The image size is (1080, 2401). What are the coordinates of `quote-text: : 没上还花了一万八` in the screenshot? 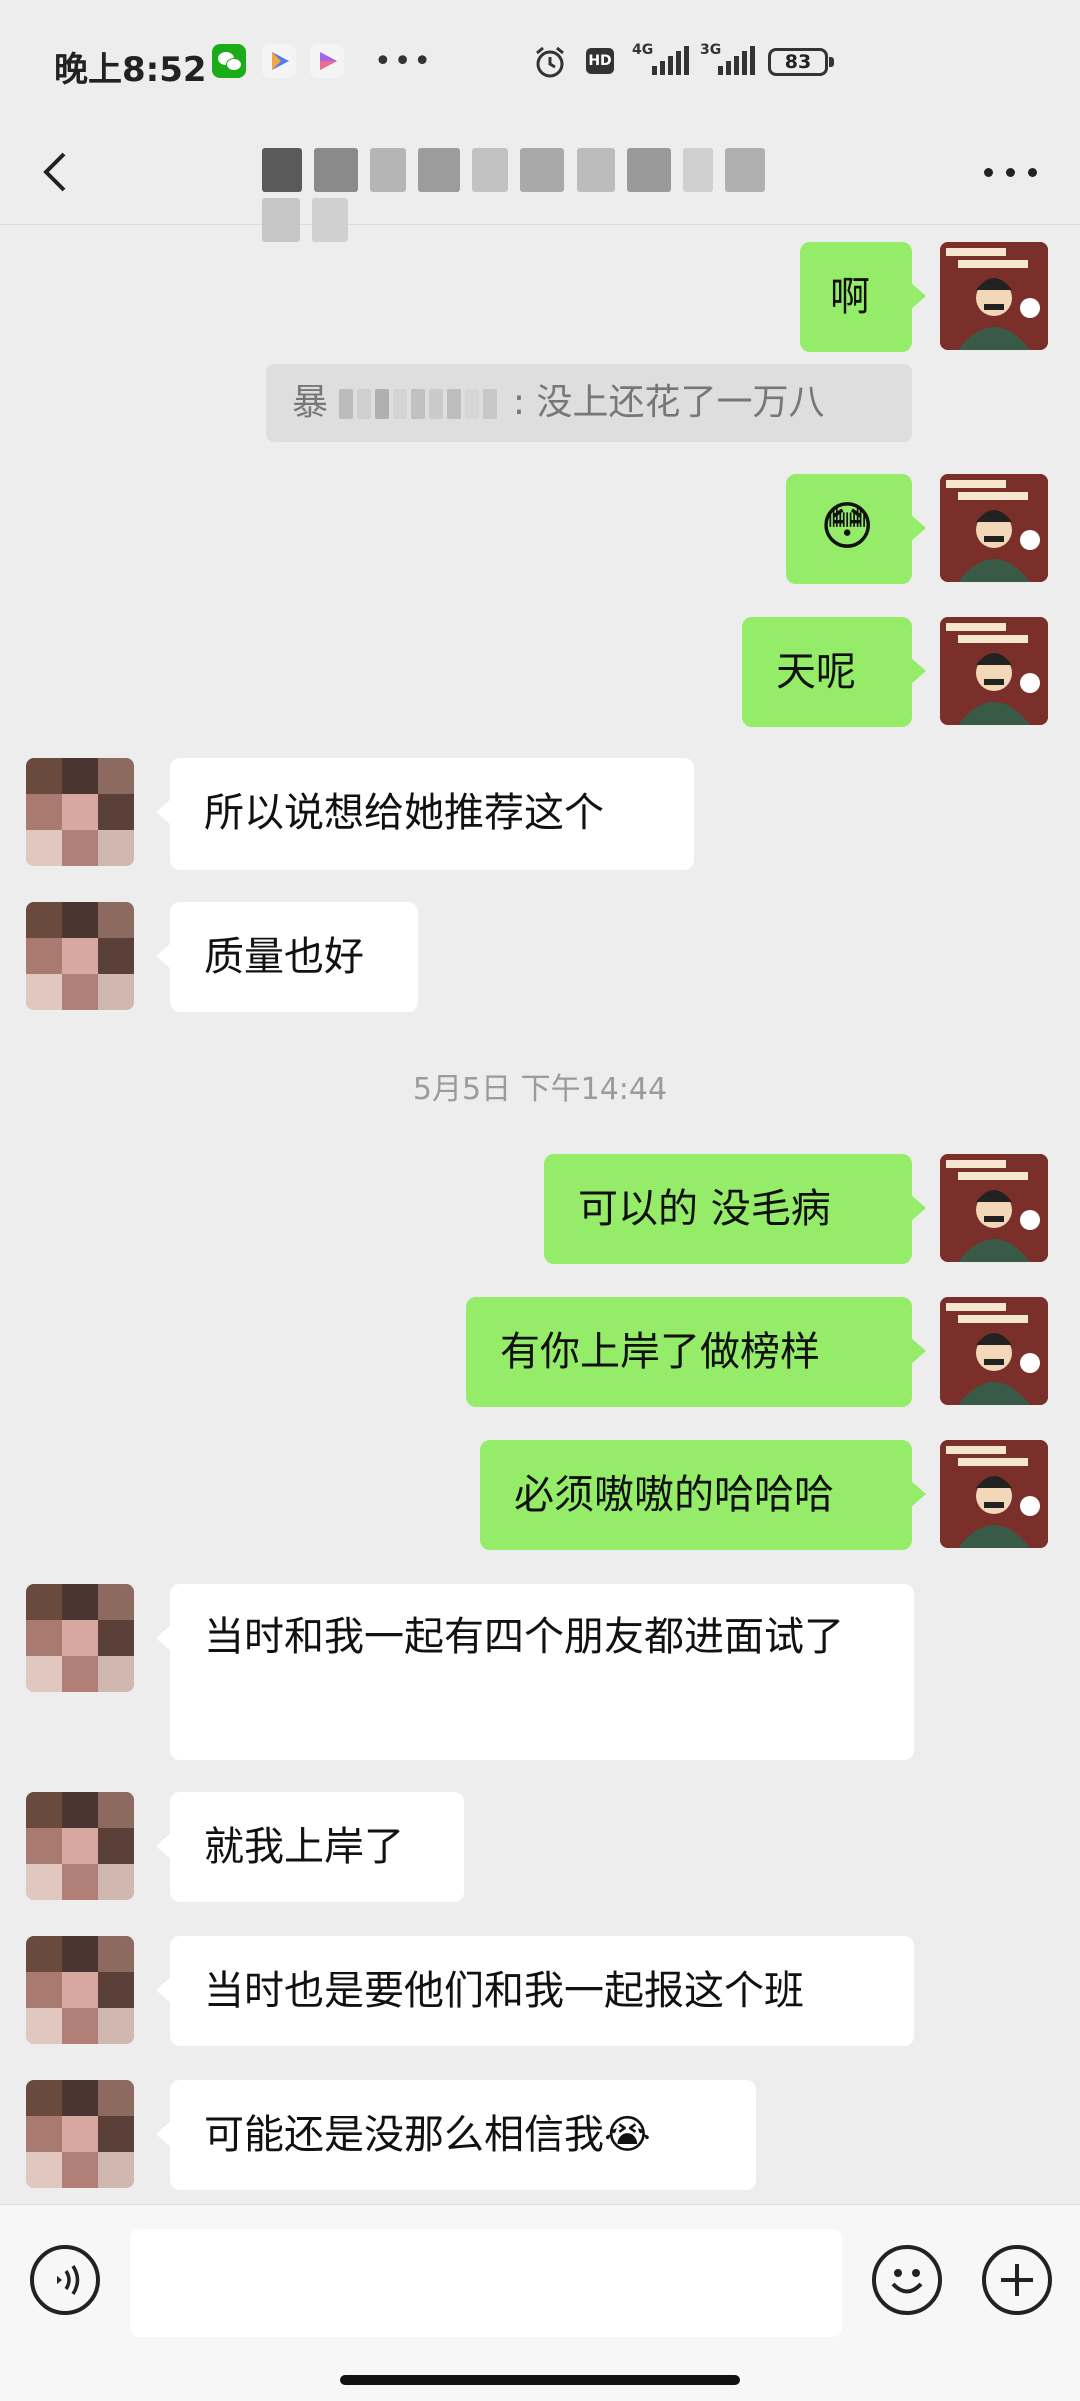 It's located at (668, 402).